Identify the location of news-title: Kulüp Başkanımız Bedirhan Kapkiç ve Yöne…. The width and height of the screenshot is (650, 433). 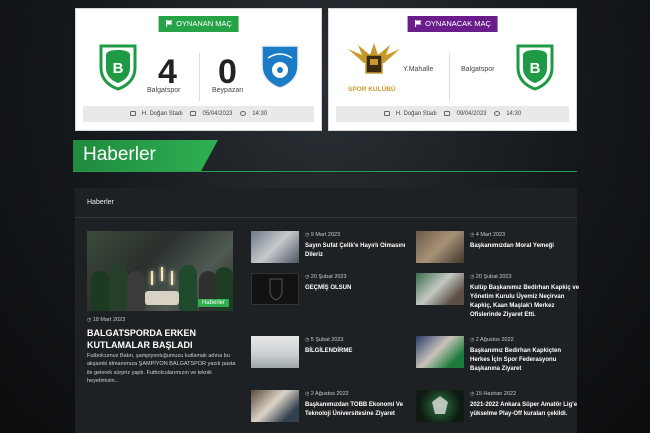
(526, 302).